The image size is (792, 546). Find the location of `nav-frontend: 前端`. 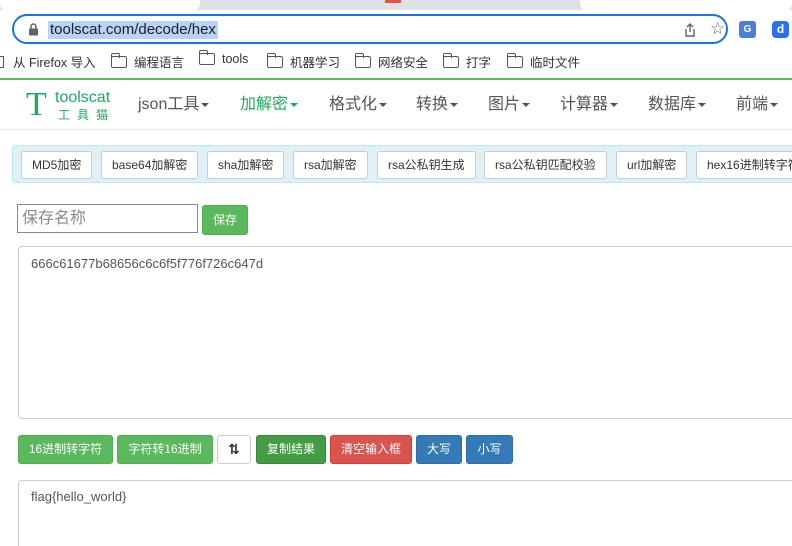

nav-frontend: 前端 is located at coordinates (757, 105).